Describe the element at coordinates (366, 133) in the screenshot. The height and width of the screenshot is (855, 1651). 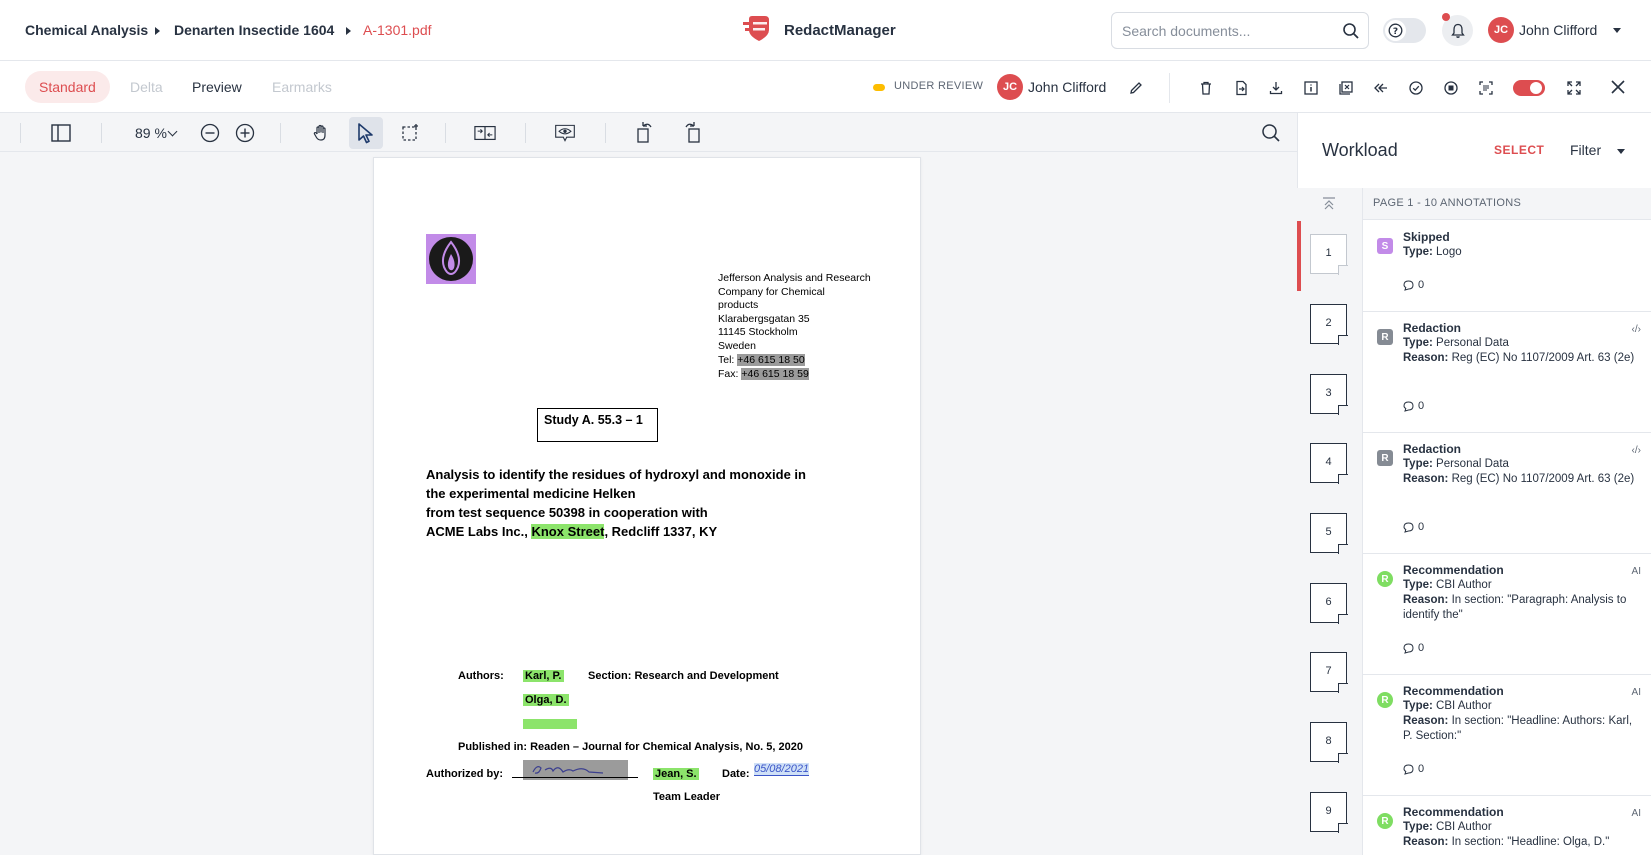
I see `select-cursor-icon` at that location.